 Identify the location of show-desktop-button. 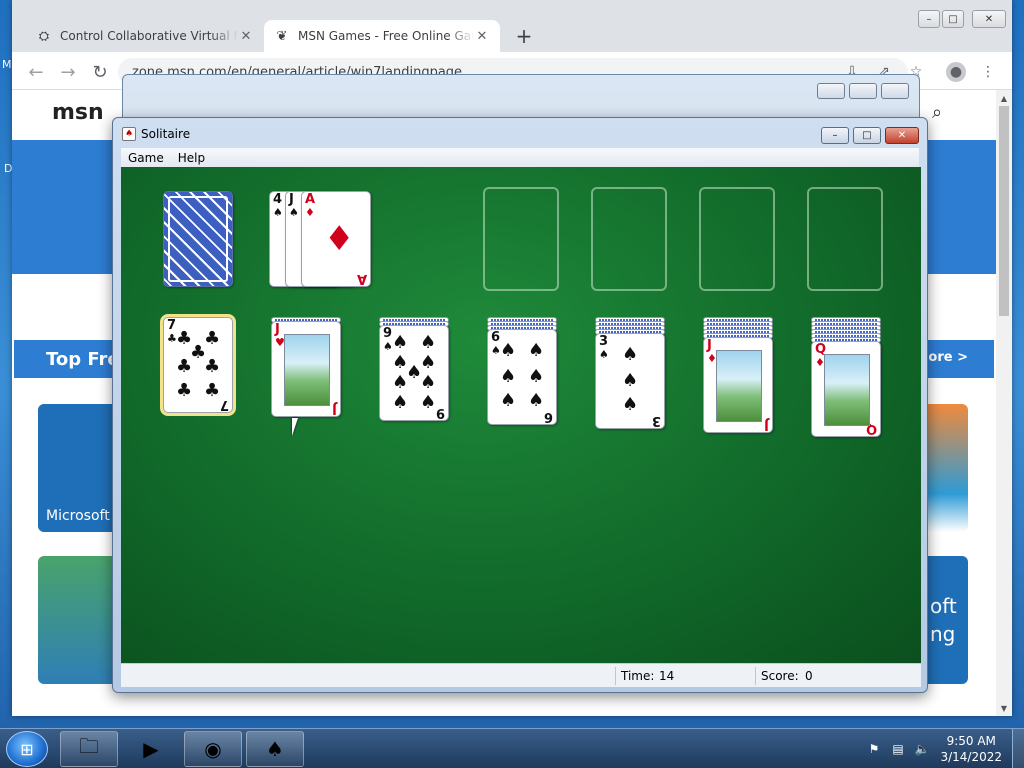
(1018, 748).